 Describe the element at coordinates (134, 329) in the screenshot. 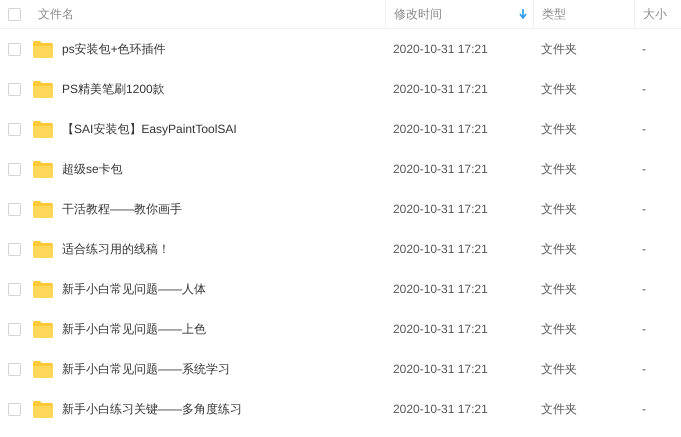

I see `file-name: 新手小白常见问题——上色` at that location.